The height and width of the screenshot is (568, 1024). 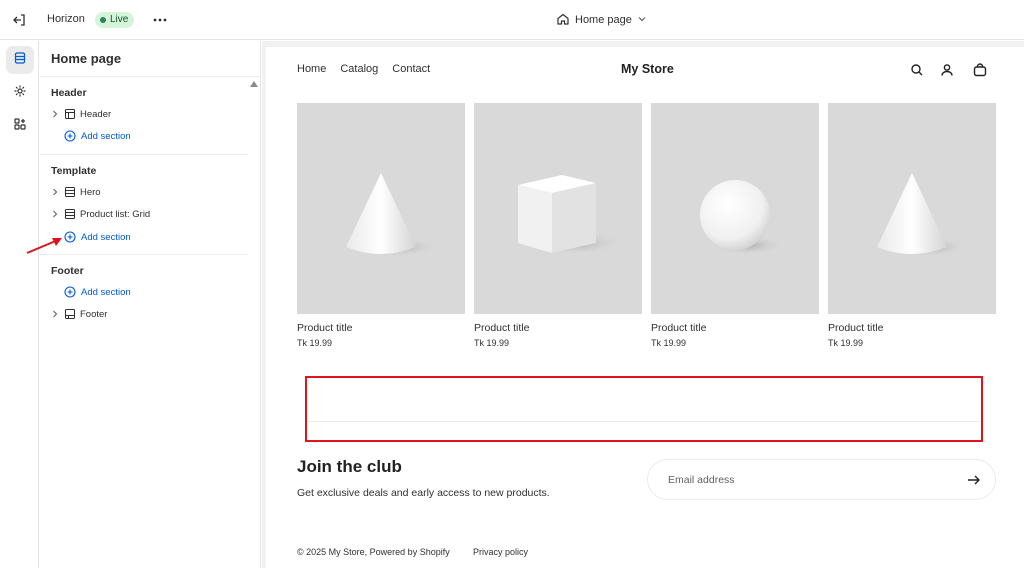 What do you see at coordinates (70, 114) in the screenshot?
I see `section-header-icon` at bounding box center [70, 114].